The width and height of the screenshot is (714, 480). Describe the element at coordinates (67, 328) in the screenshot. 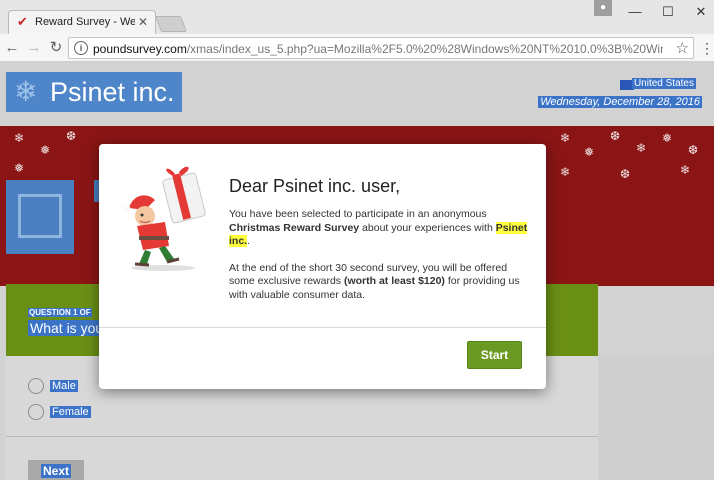

I see `question-text: What is you` at that location.